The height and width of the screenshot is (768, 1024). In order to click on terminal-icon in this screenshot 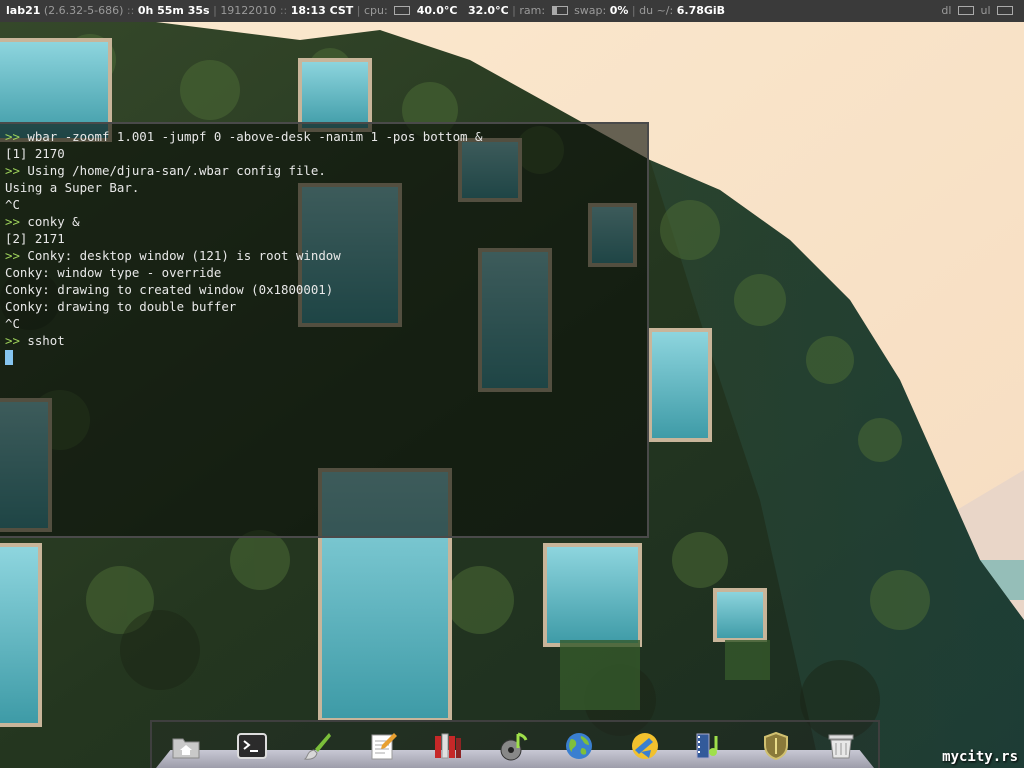, I will do `click(252, 746)`.